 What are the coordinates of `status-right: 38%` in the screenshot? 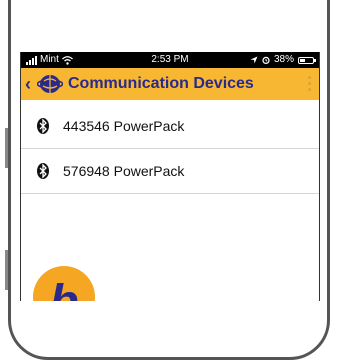 It's located at (283, 60).